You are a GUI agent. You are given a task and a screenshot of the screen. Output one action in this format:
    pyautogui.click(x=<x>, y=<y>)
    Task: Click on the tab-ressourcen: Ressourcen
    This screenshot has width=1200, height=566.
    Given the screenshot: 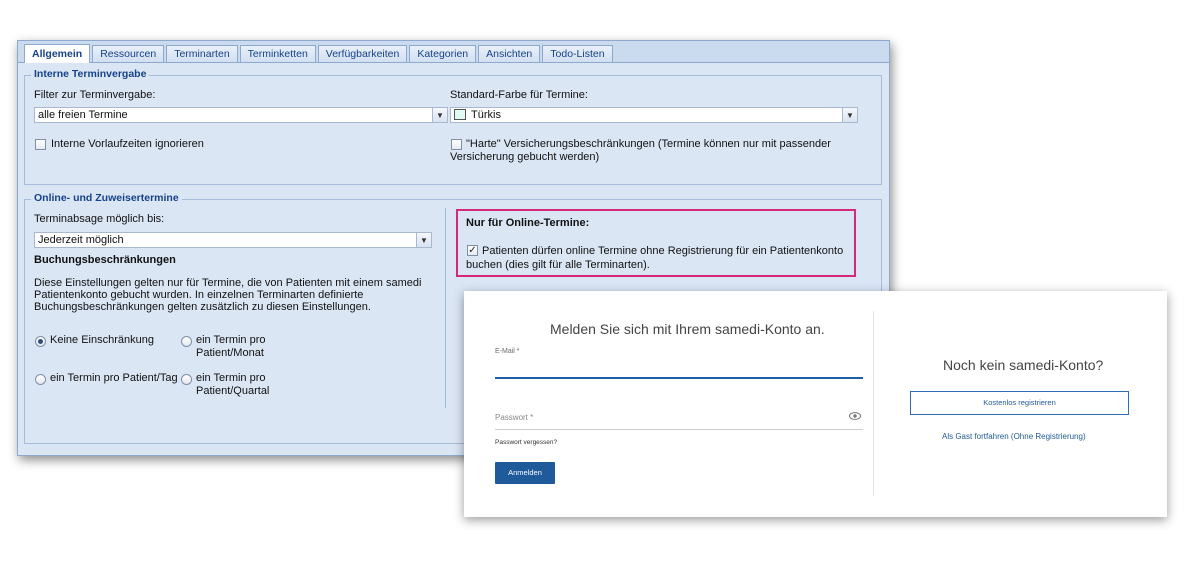 What is the action you would take?
    pyautogui.click(x=128, y=53)
    